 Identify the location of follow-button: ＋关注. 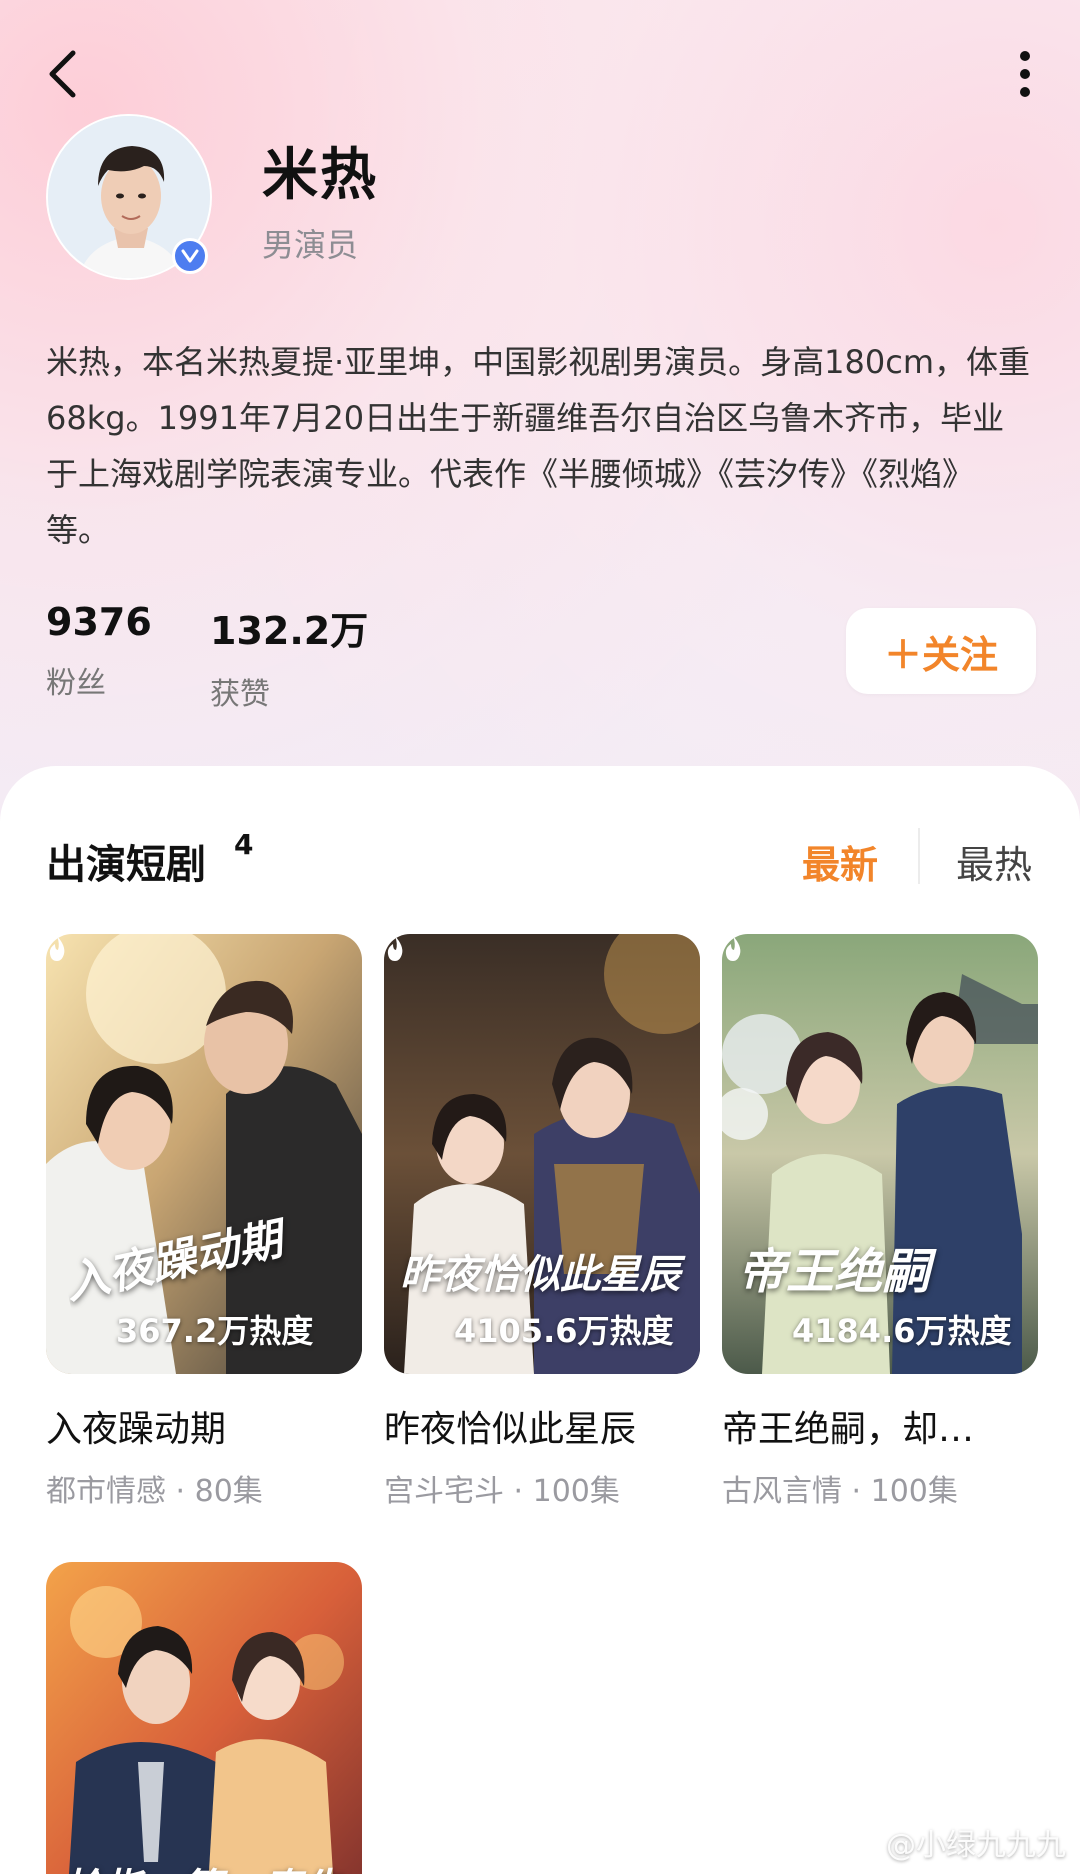
(941, 651).